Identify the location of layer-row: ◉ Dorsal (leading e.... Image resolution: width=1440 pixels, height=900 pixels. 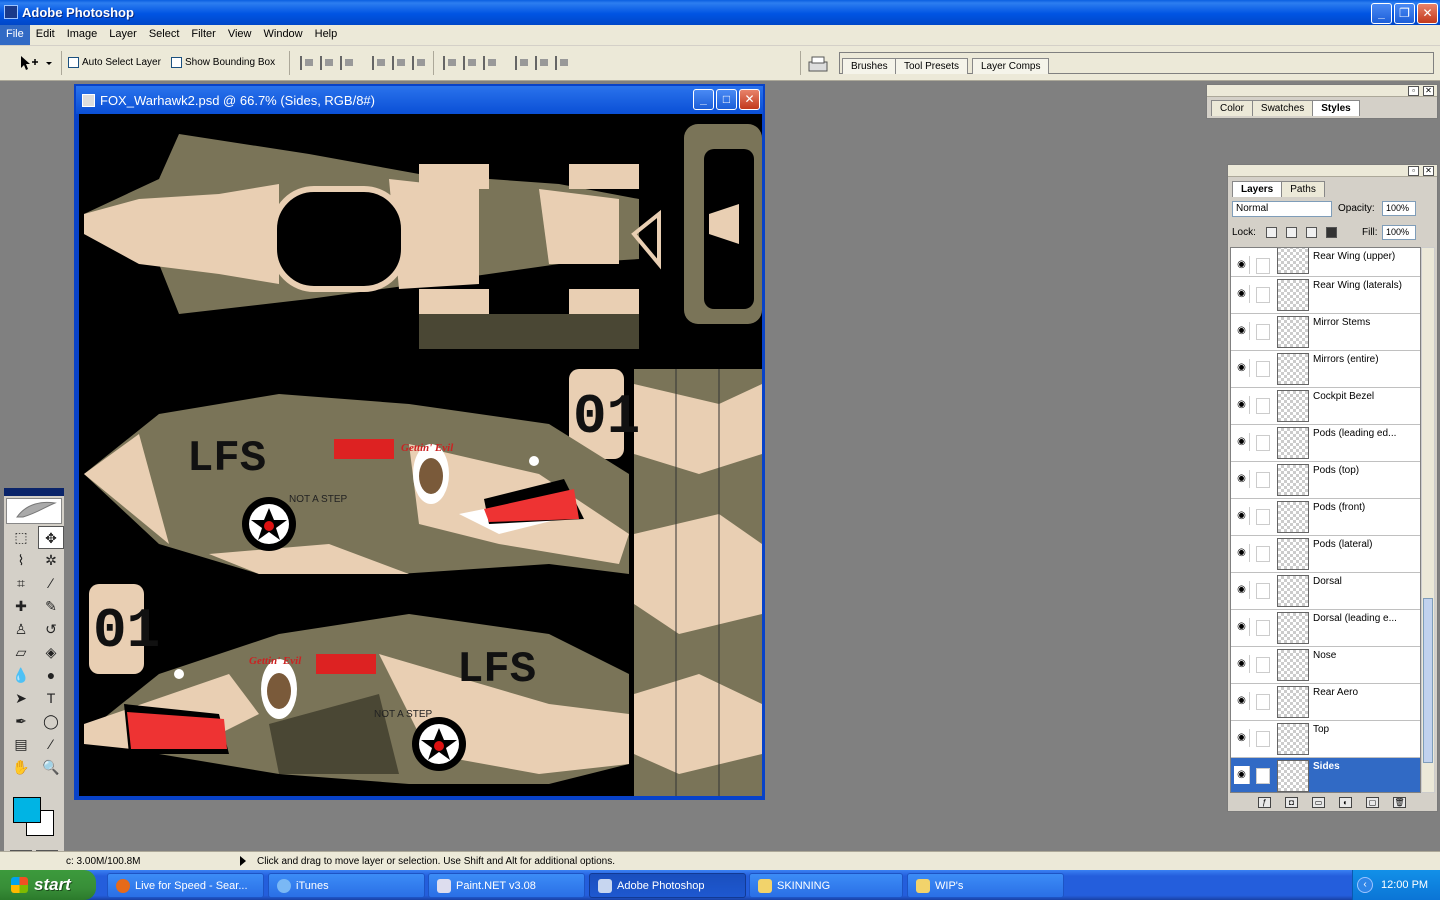
(1325, 628).